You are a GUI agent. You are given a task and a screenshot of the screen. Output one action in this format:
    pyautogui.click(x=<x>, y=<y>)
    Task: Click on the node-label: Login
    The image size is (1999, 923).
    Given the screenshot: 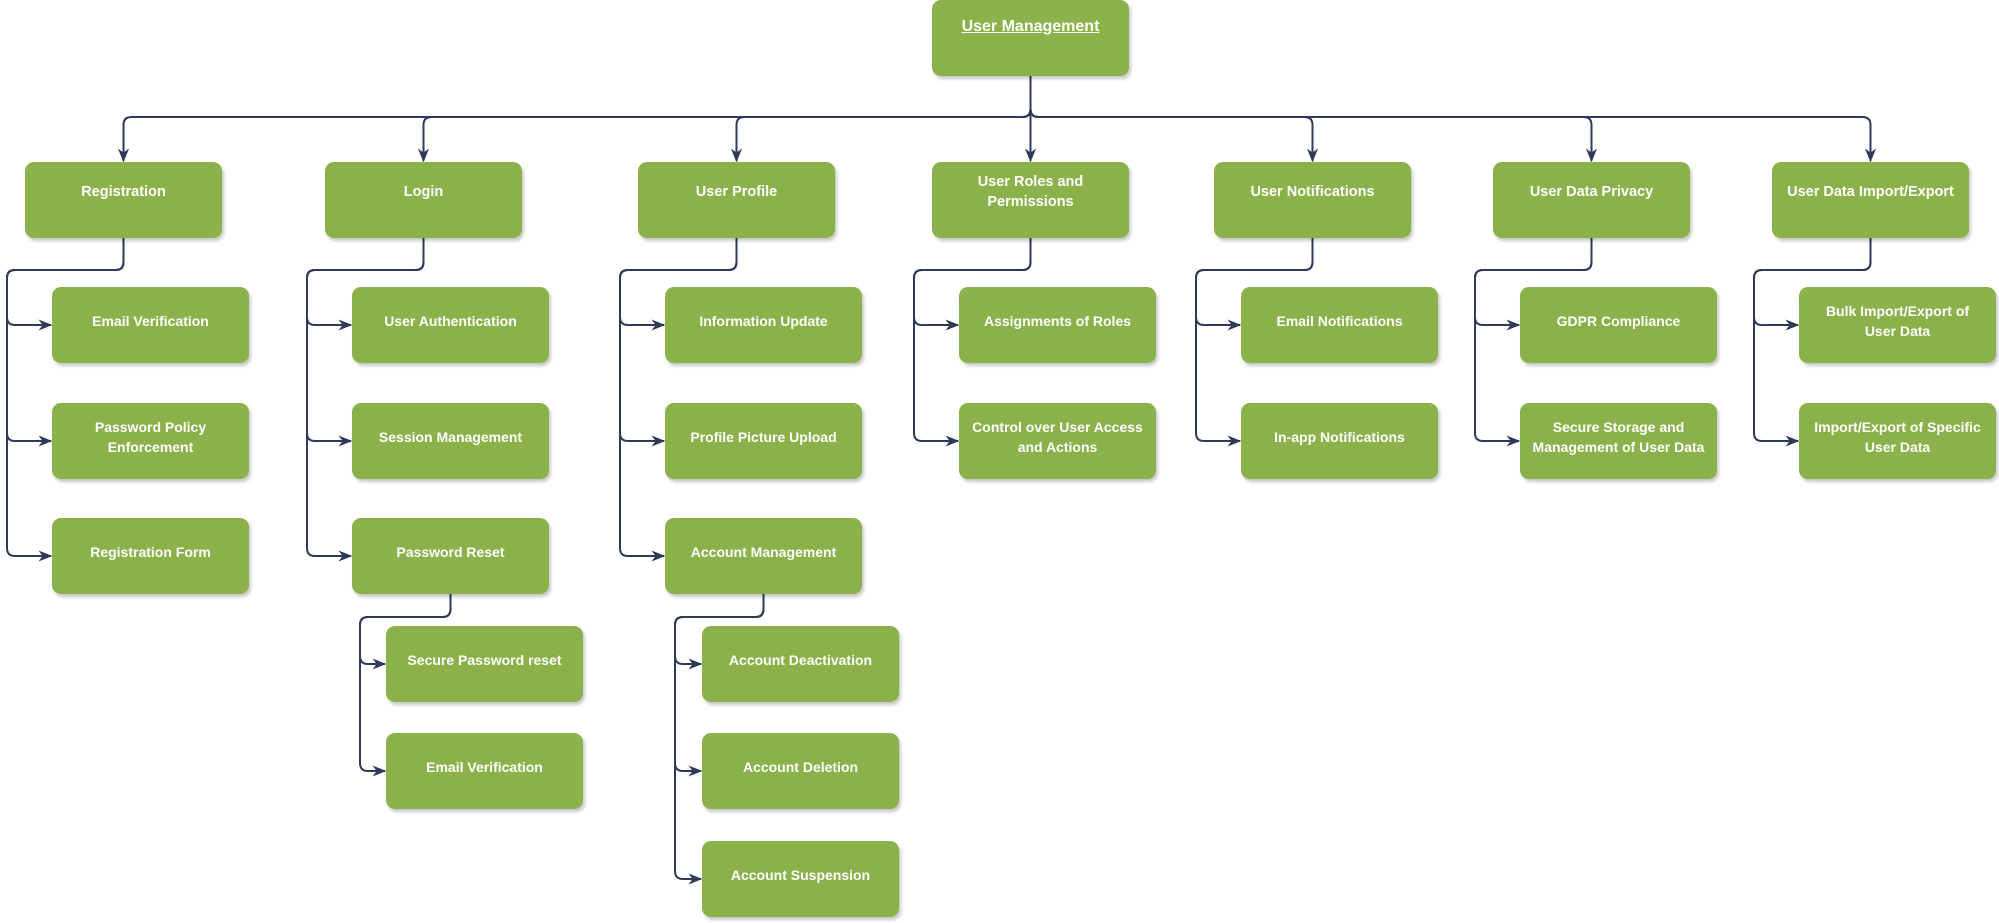 What is the action you would take?
    pyautogui.click(x=423, y=192)
    